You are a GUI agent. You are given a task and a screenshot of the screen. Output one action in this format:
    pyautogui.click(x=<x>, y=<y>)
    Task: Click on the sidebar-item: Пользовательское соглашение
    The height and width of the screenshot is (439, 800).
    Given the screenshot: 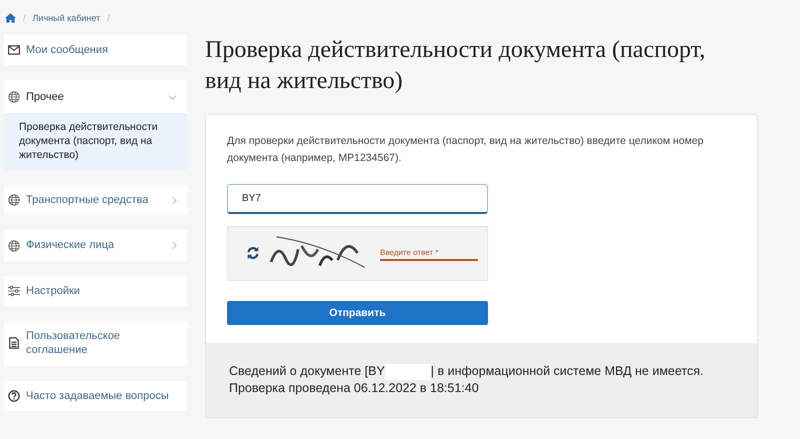 What is the action you would take?
    pyautogui.click(x=95, y=343)
    